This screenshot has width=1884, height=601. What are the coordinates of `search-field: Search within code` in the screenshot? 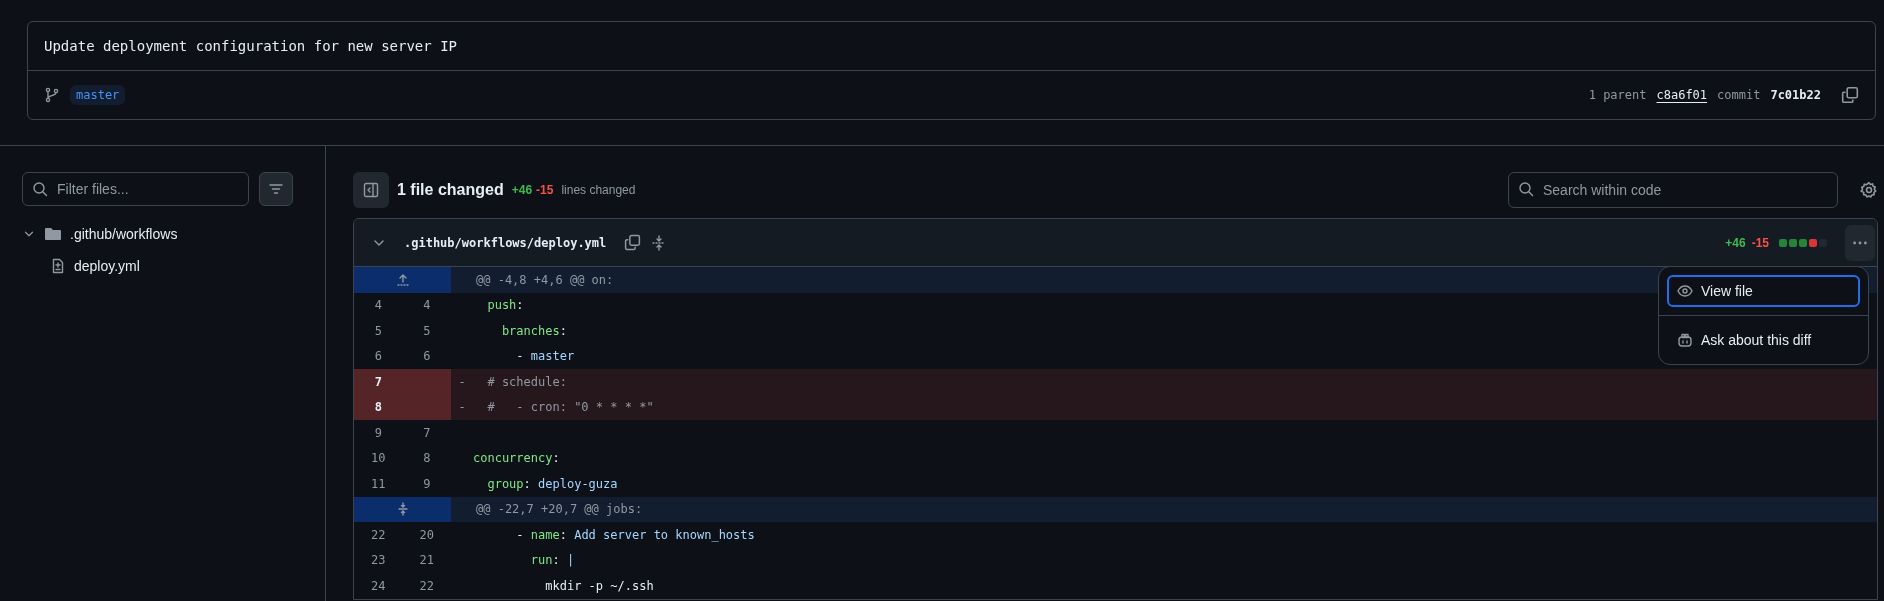 It's located at (1673, 190).